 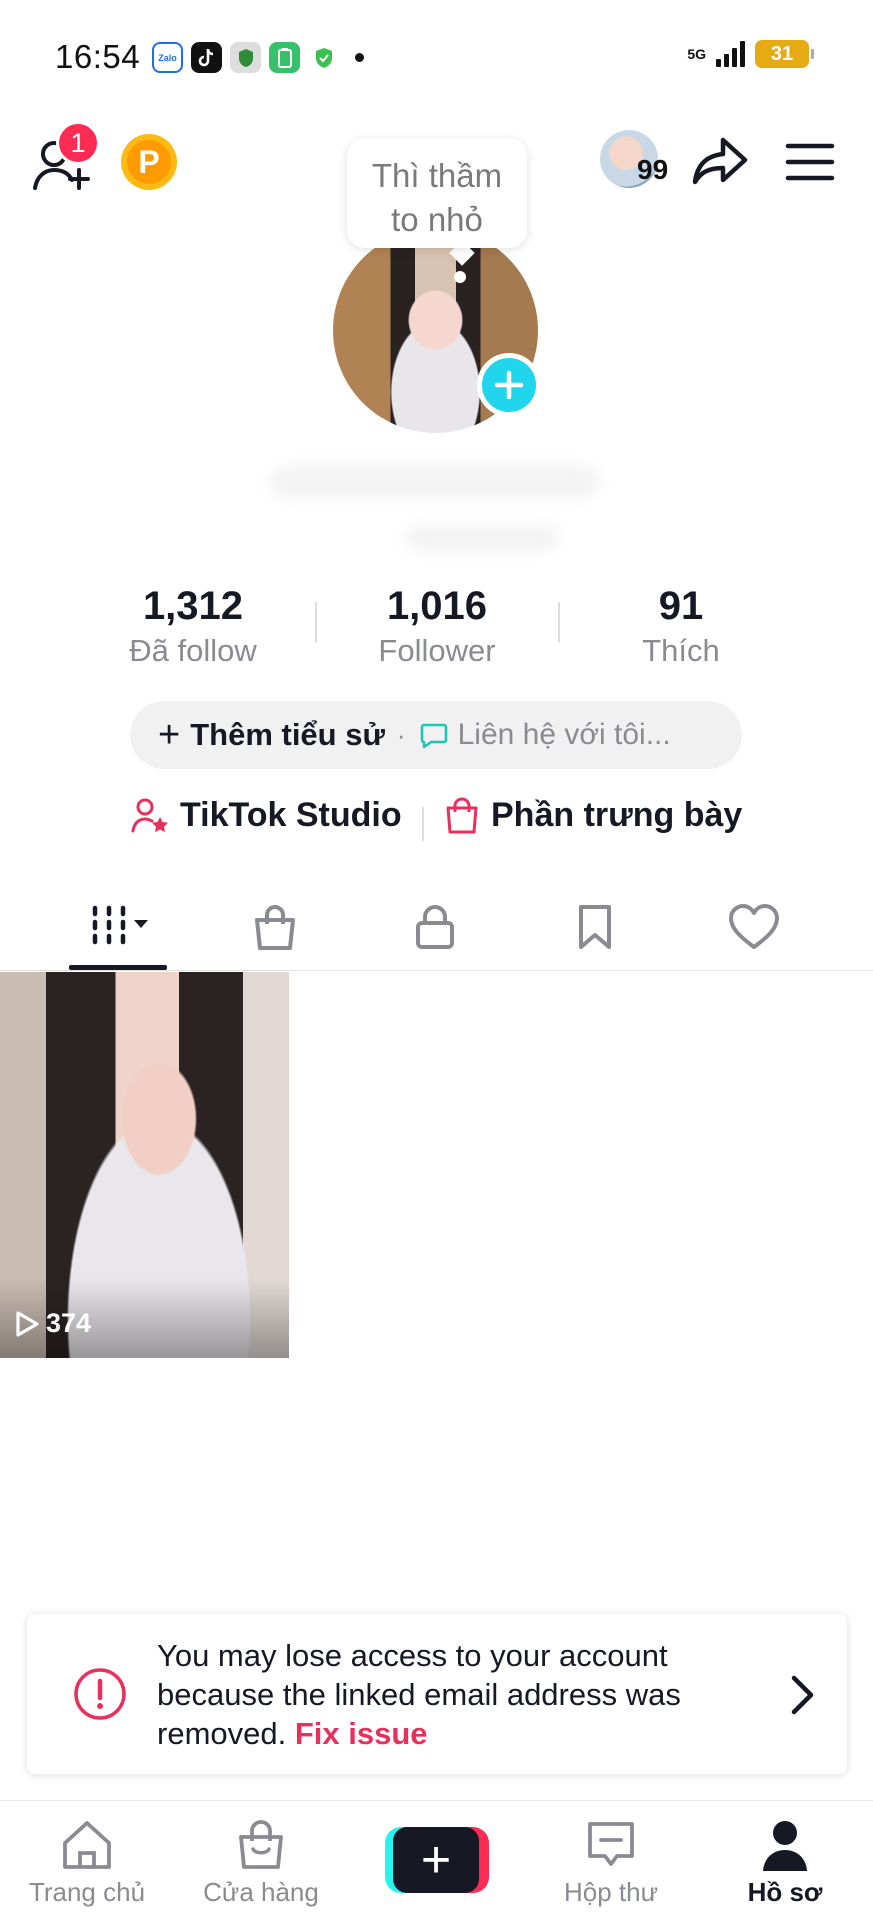 I want to click on active-tab-indicator, so click(x=118, y=967).